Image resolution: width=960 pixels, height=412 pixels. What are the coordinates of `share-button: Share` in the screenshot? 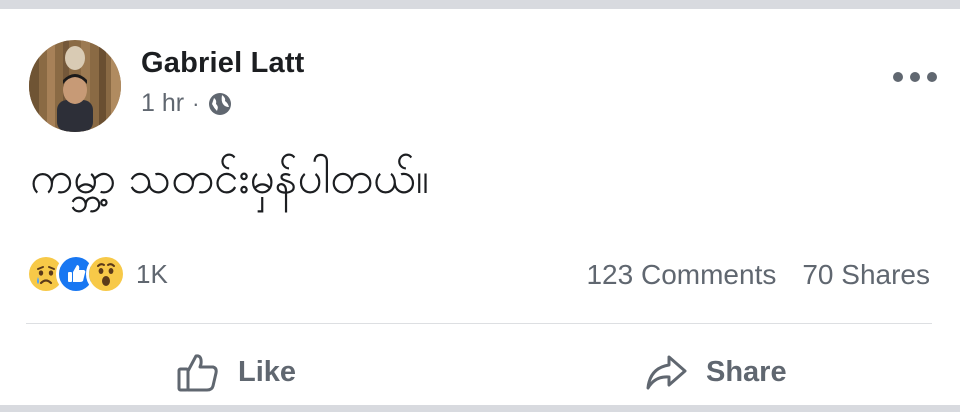 It's located at (715, 372).